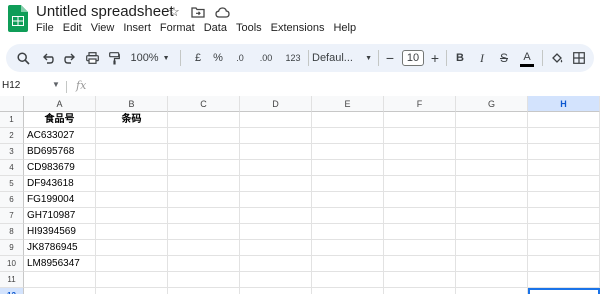  I want to click on column-header-e: E, so click(348, 104).